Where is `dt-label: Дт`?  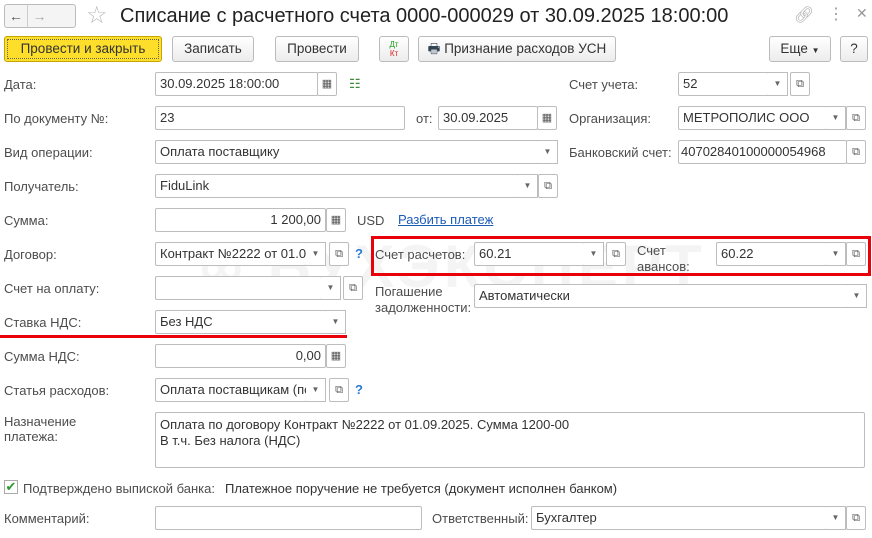
dt-label: Дт is located at coordinates (394, 44).